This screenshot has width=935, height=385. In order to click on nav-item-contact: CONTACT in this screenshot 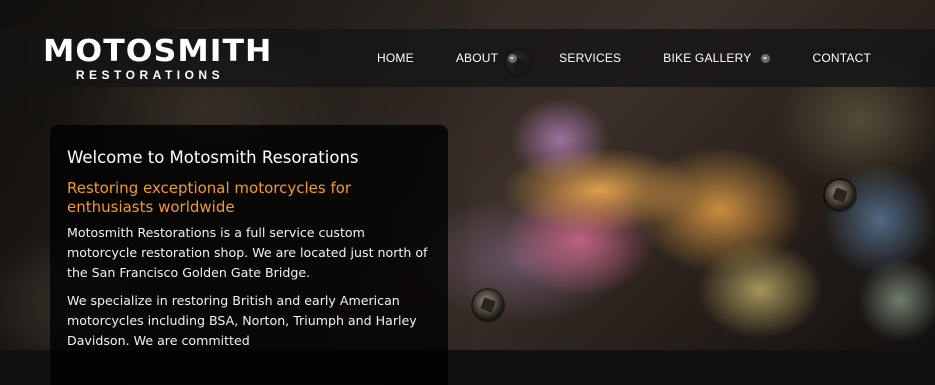, I will do `click(841, 58)`.